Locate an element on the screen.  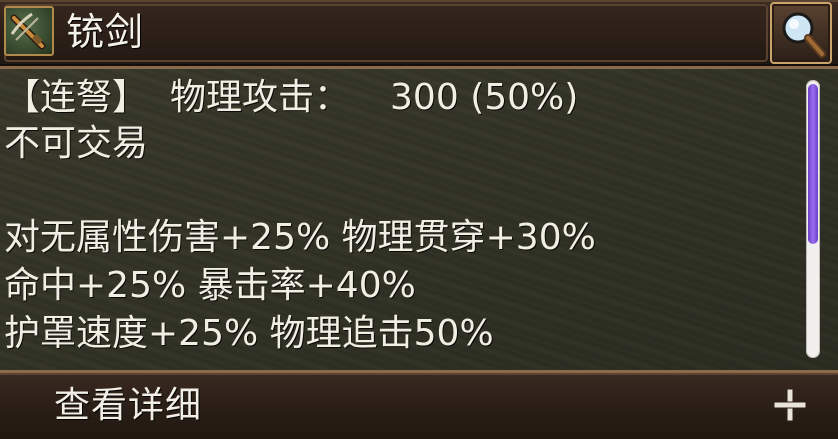
search-button is located at coordinates (801, 33).